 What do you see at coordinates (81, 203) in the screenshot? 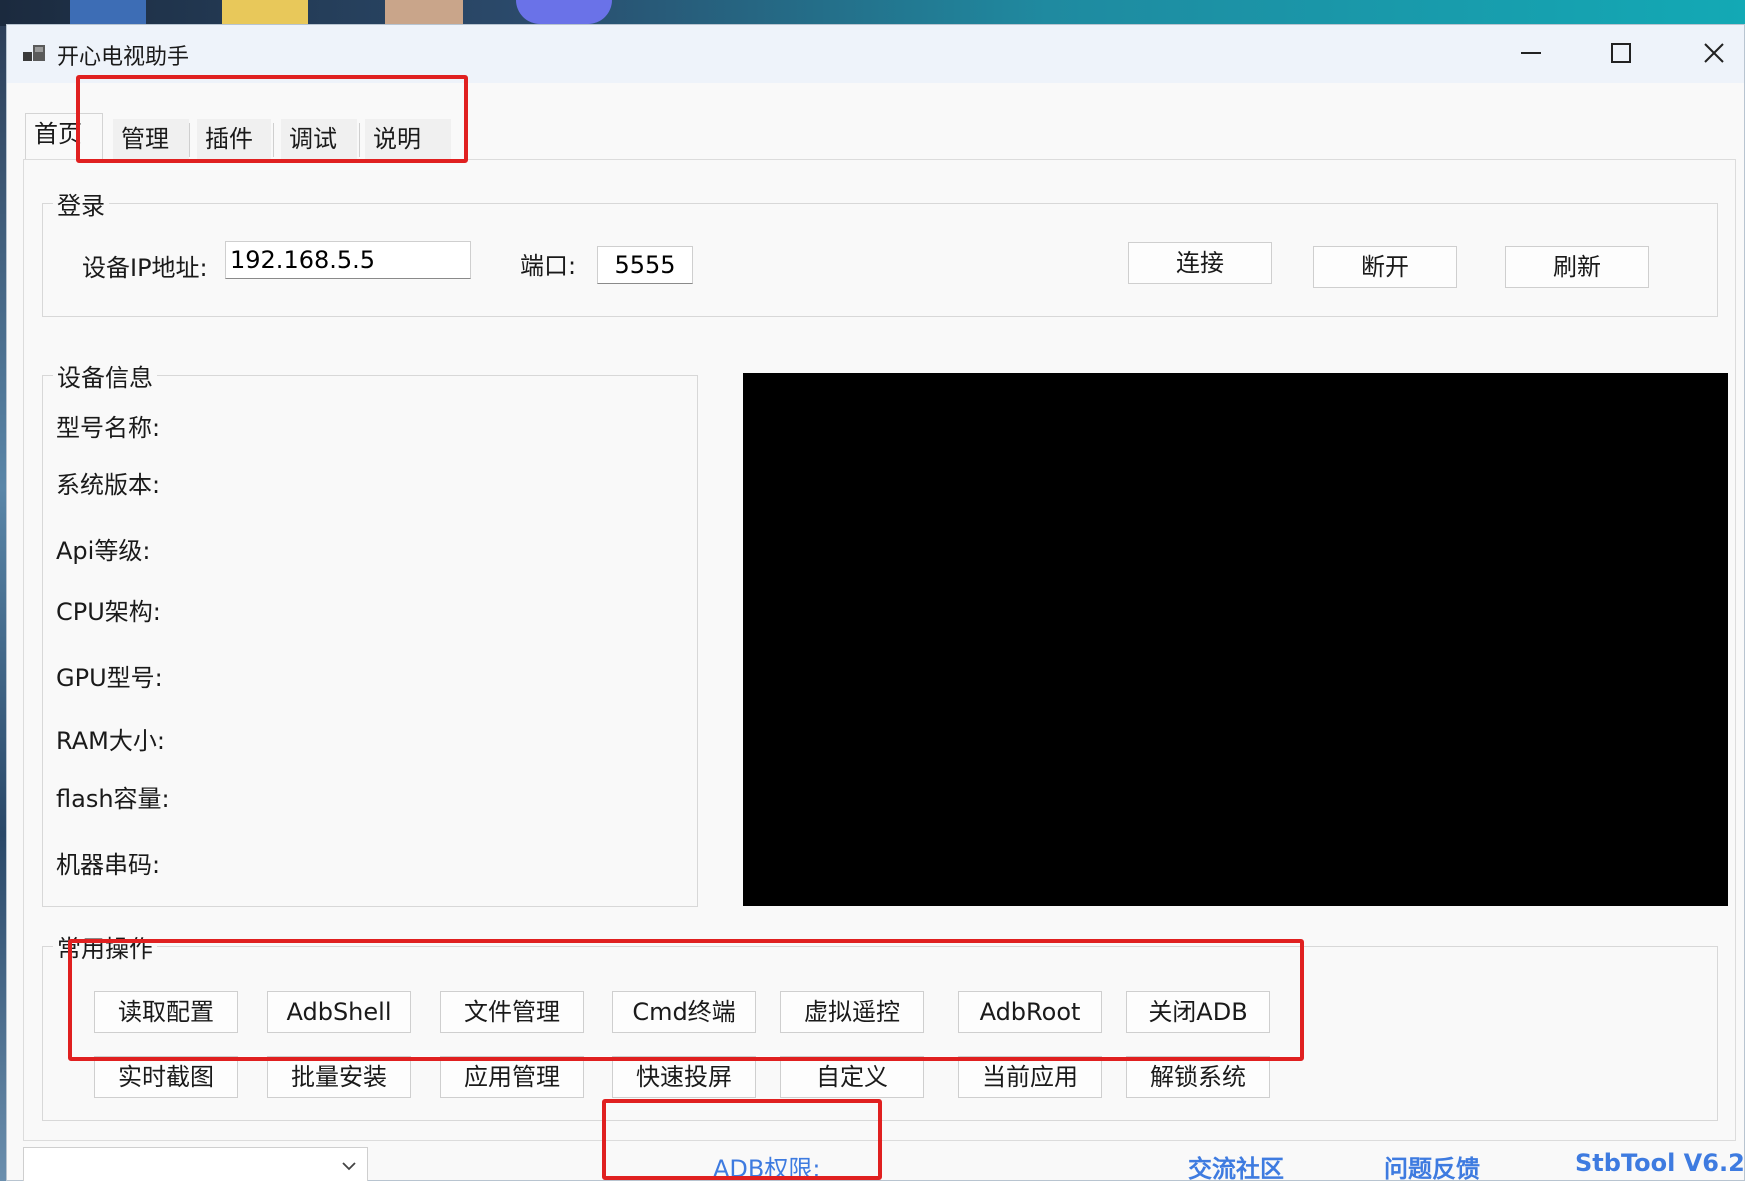
I see `login-group-title: 登录` at bounding box center [81, 203].